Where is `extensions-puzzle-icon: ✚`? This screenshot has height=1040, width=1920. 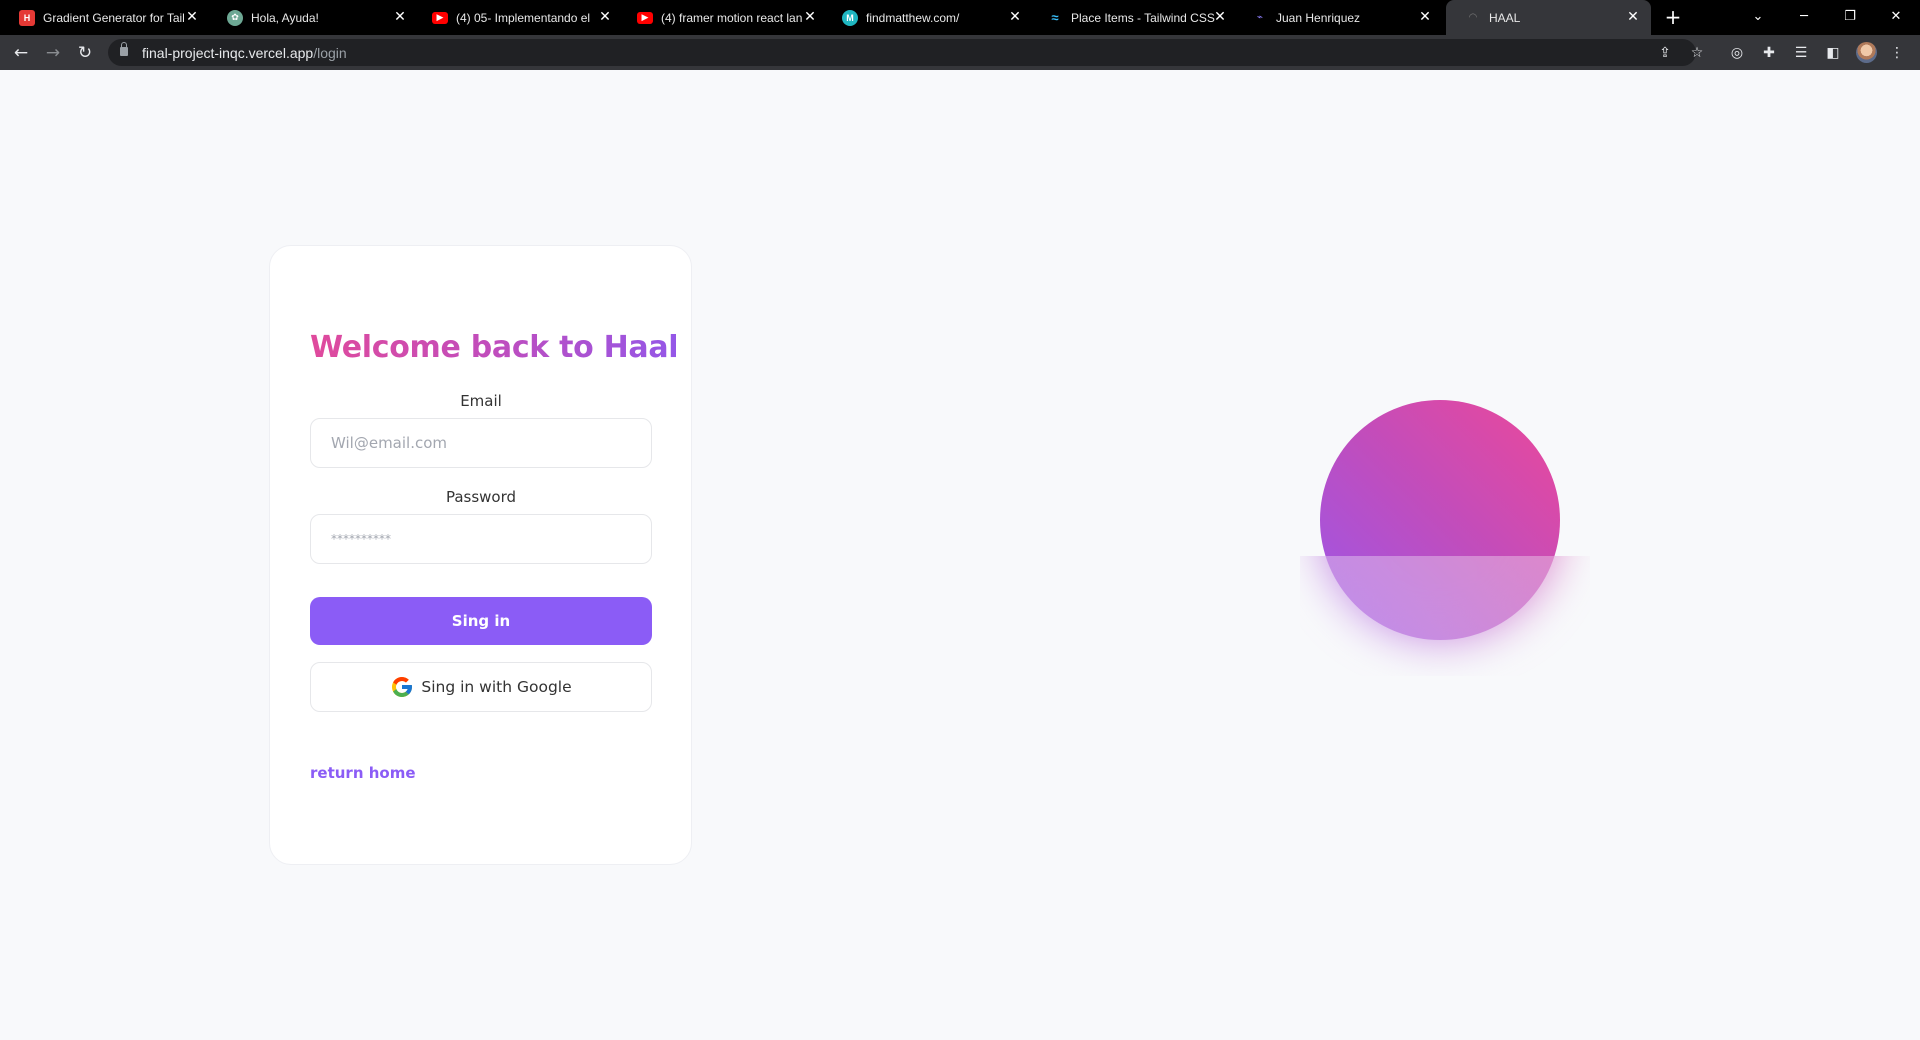 extensions-puzzle-icon: ✚ is located at coordinates (1769, 53).